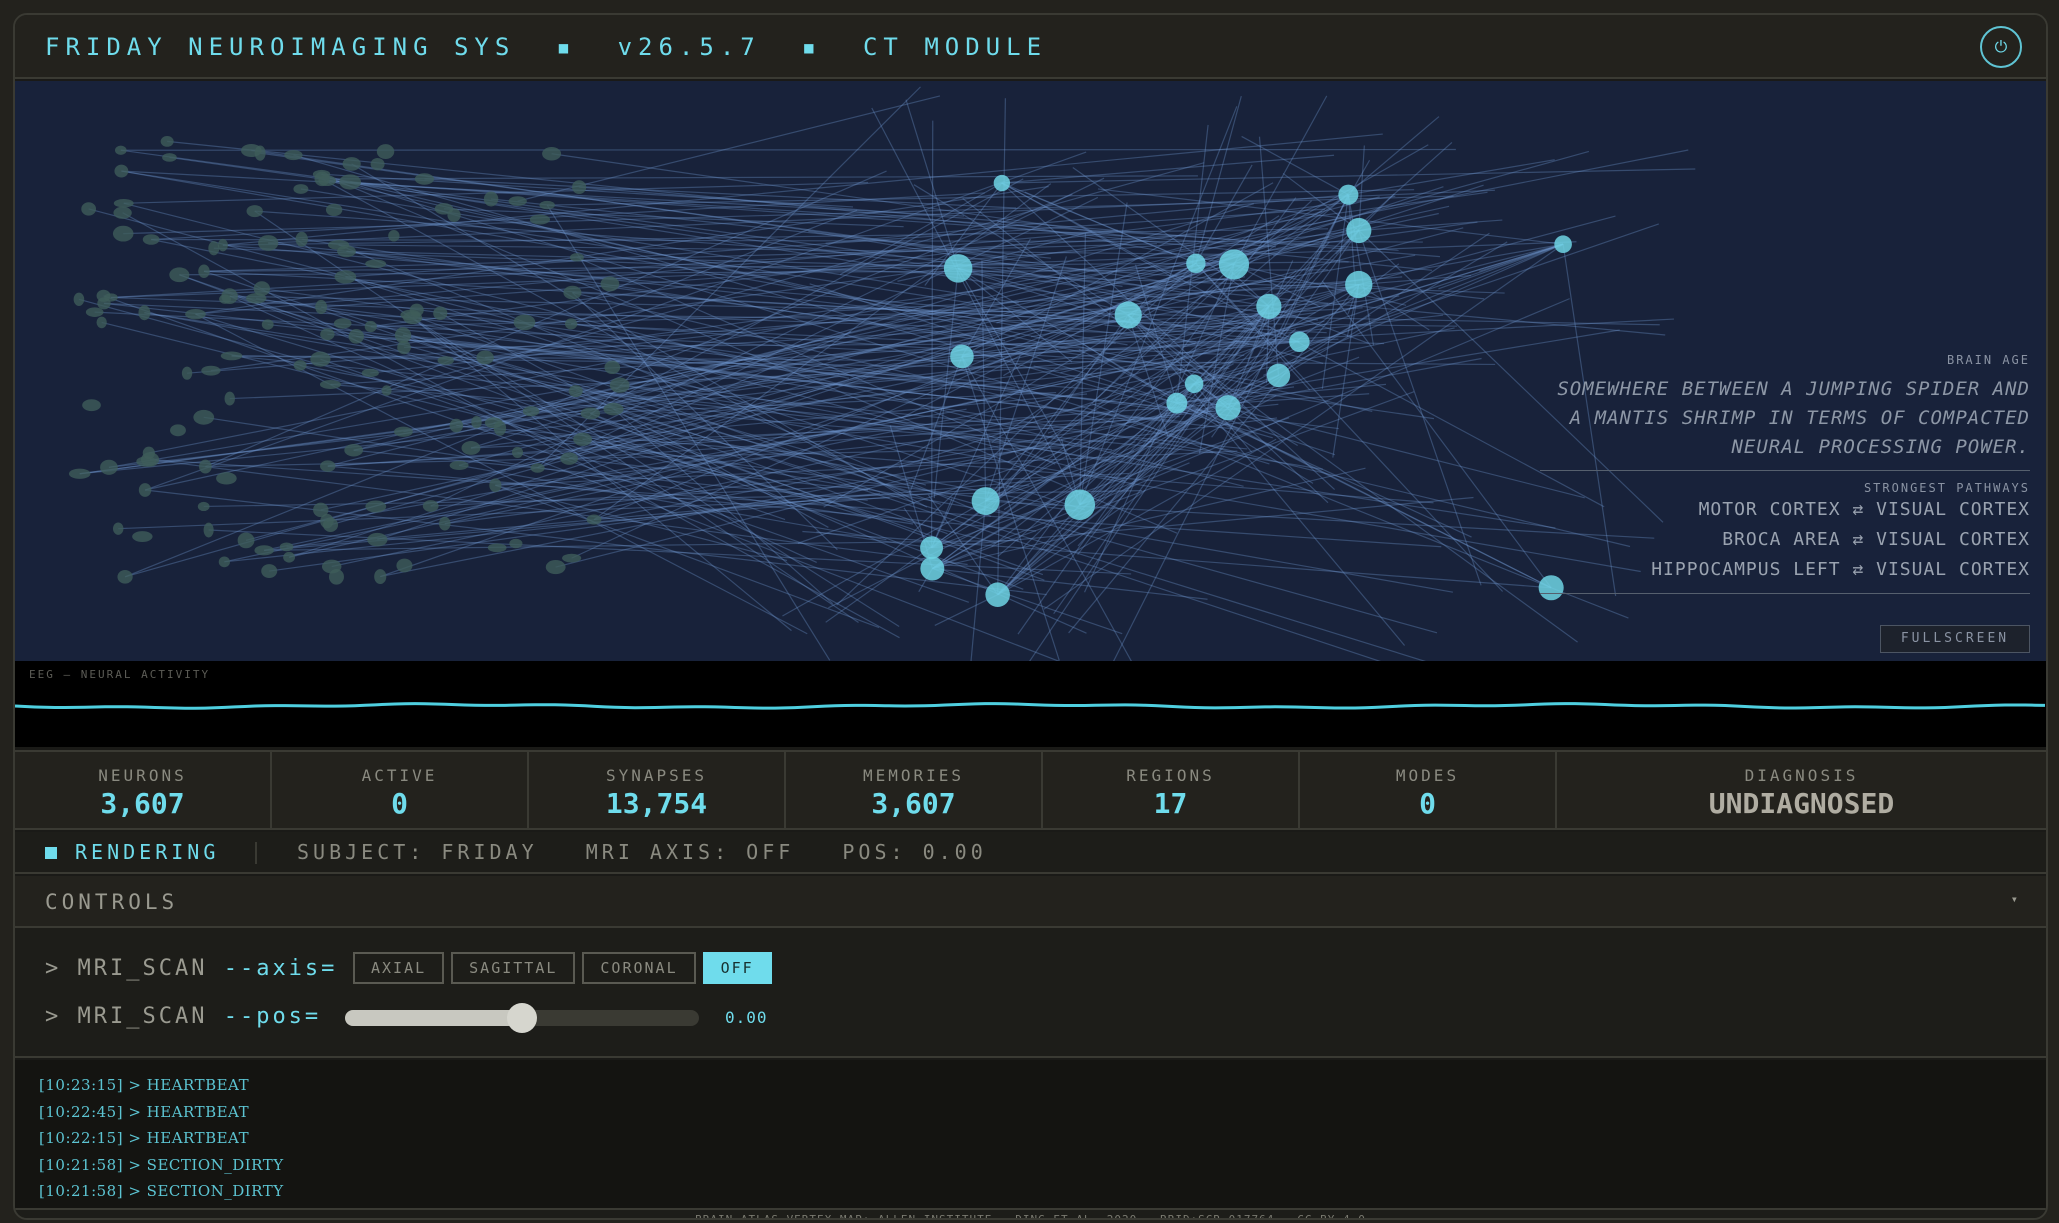  I want to click on pos-slider, so click(522, 1018).